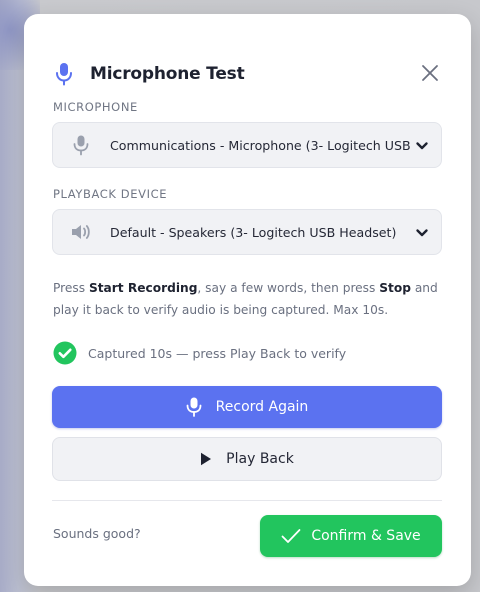  Describe the element at coordinates (110, 194) in the screenshot. I see `playback-device-label: PLAYBACK DEVICE` at that location.